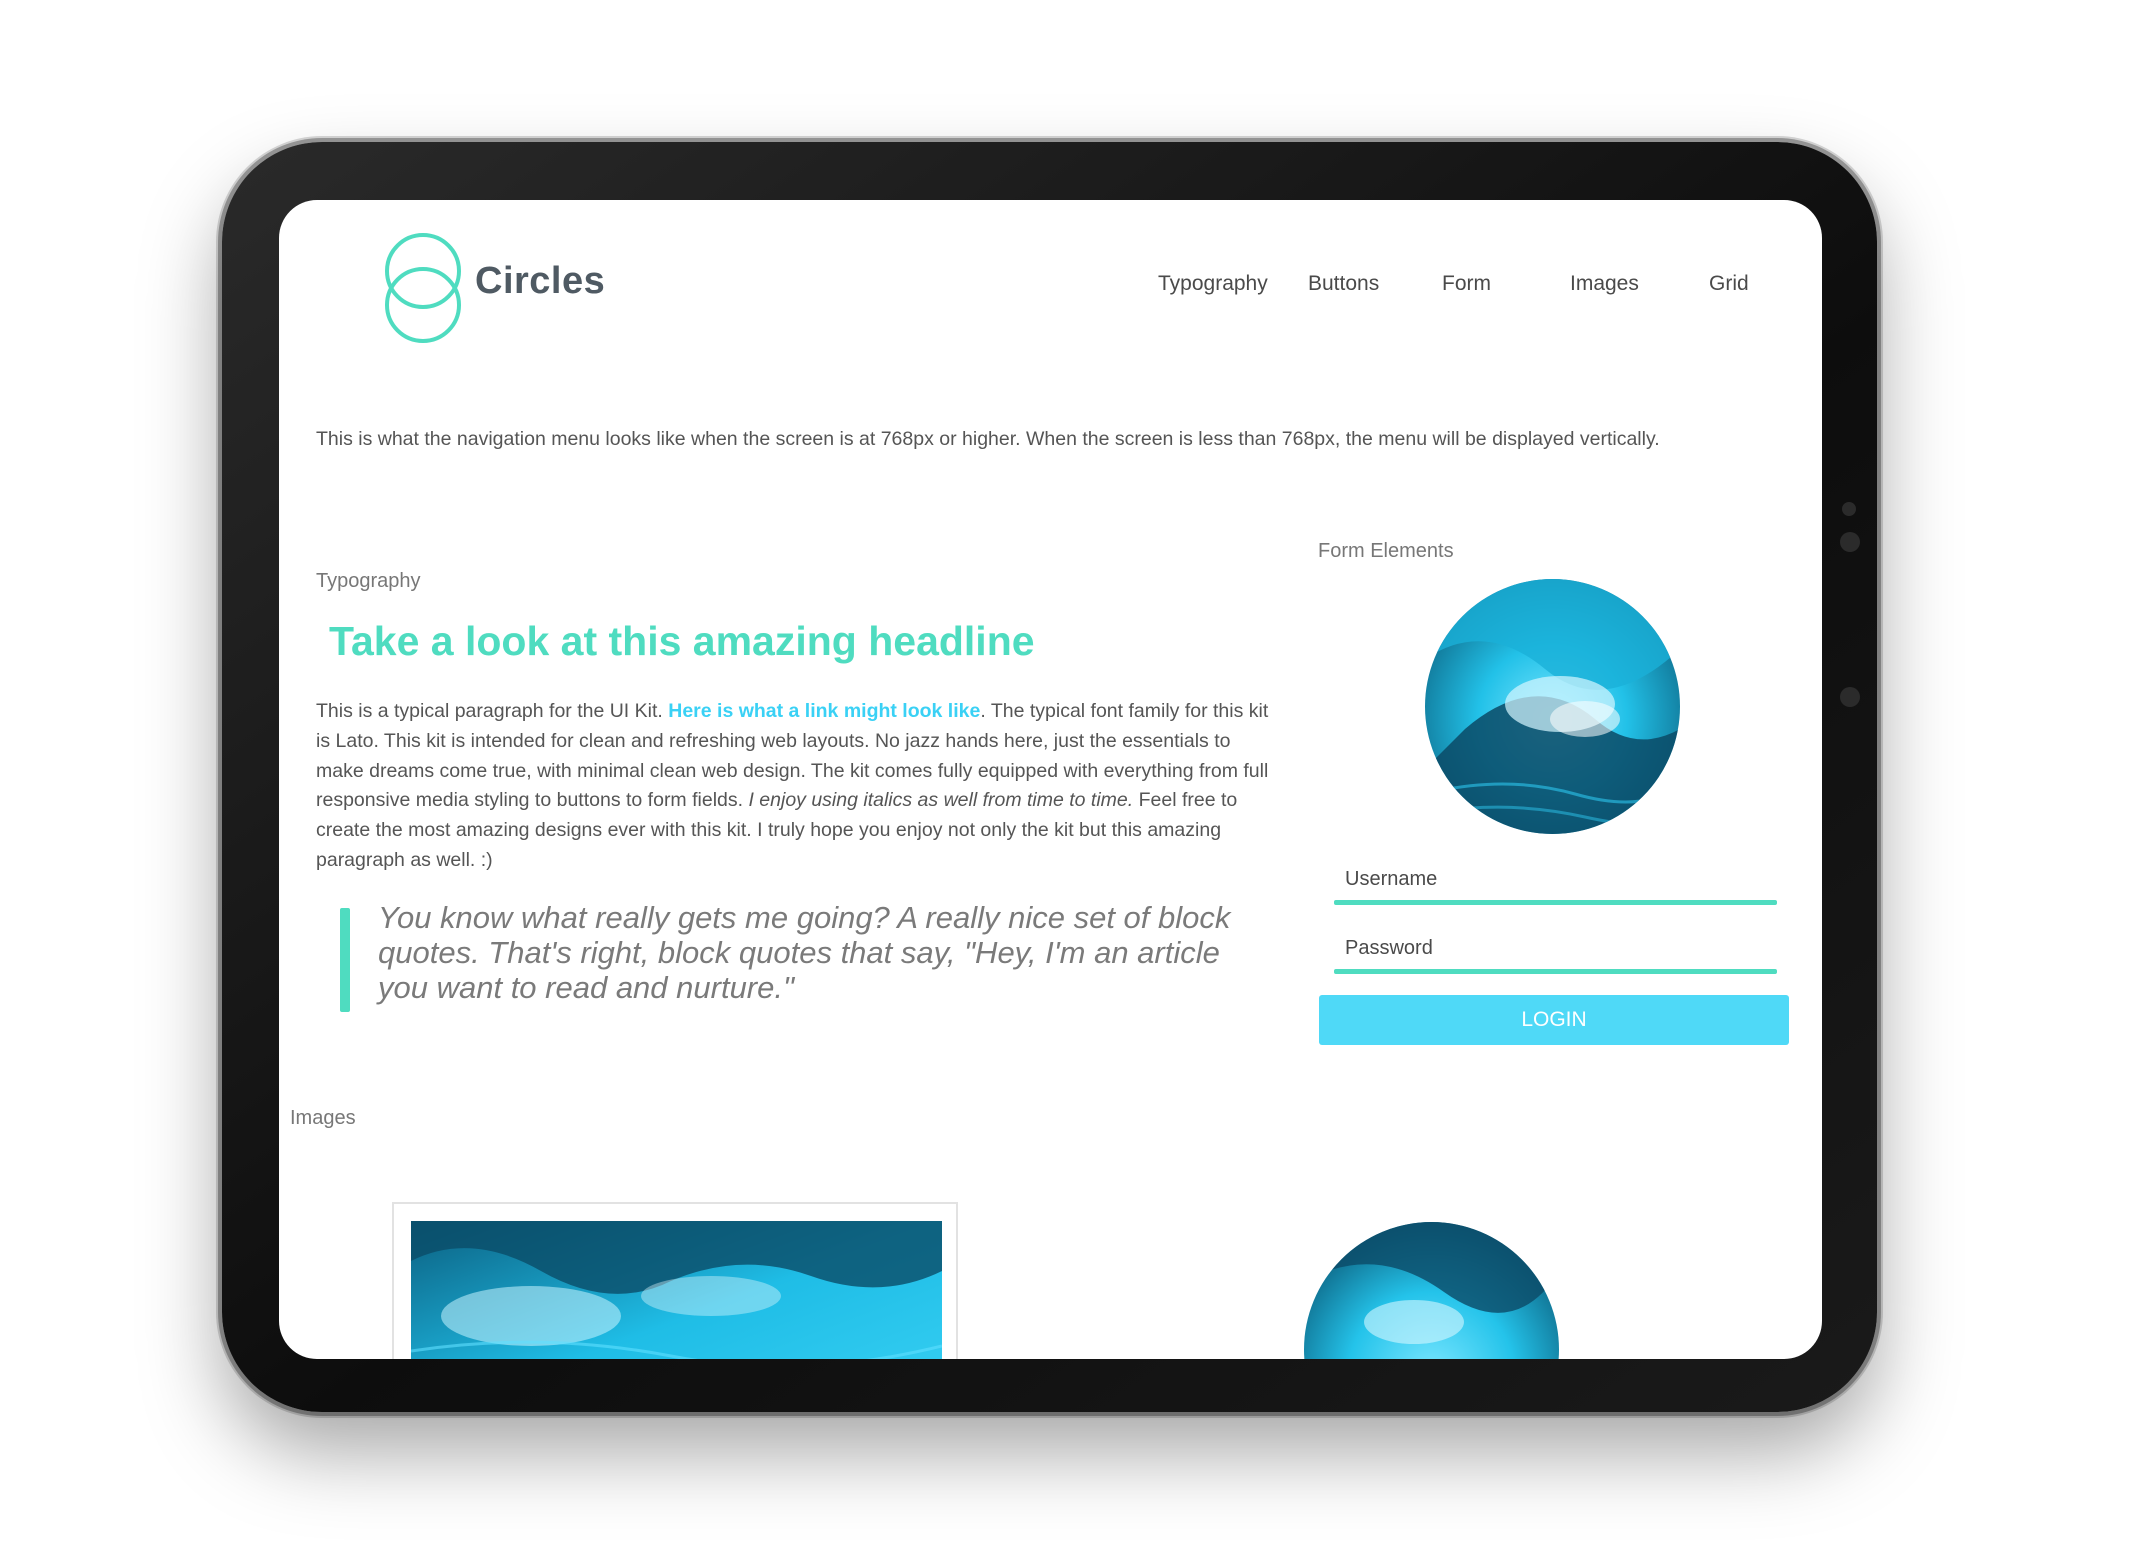  I want to click on login-button: LOGIN, so click(1554, 1020).